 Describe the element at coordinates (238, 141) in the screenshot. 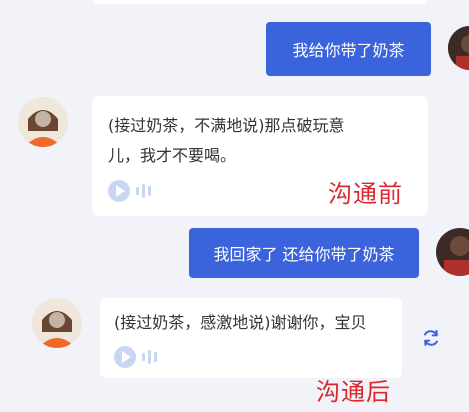

I see `ai-reply-message: (接过奶茶，不满地说)那点破玩意儿，我才不要喝。` at that location.